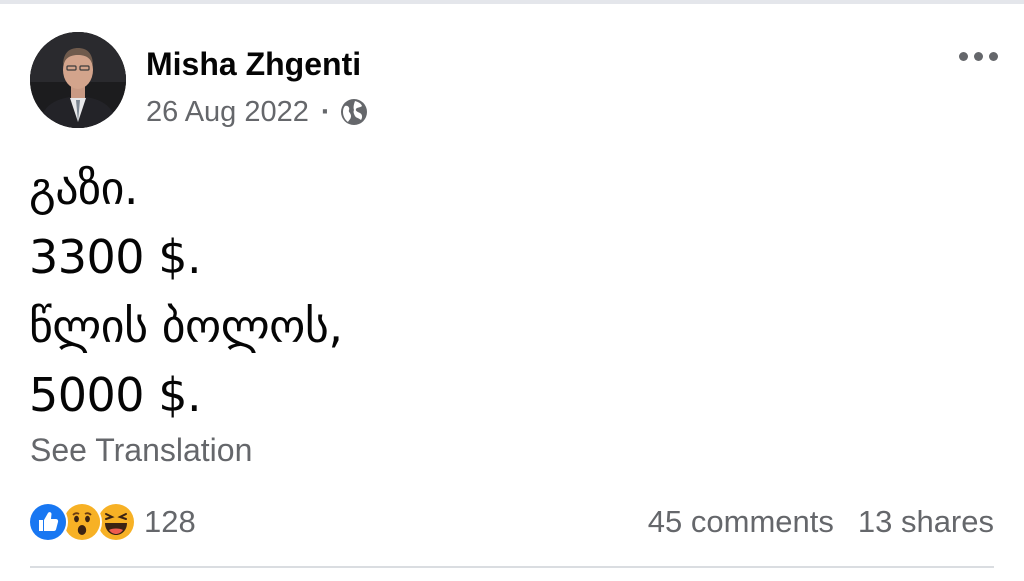 The image size is (1024, 581). Describe the element at coordinates (84, 188) in the screenshot. I see `post-text-line: გაზი.` at that location.